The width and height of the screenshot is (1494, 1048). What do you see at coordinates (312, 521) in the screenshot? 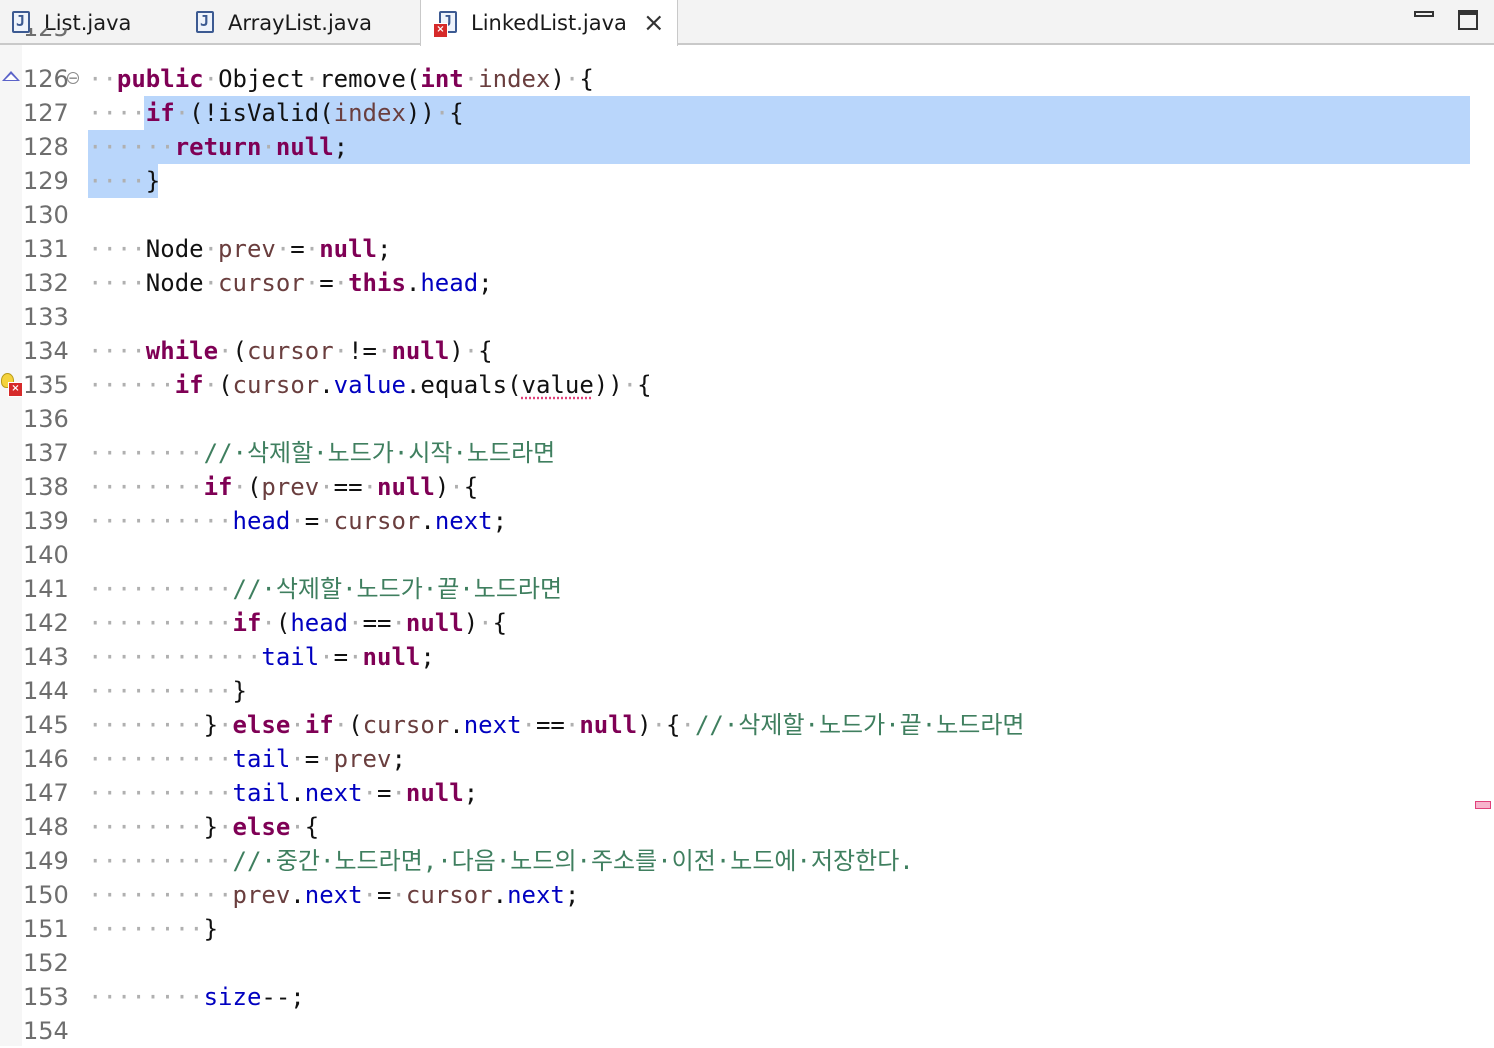
I see `code-token: =` at bounding box center [312, 521].